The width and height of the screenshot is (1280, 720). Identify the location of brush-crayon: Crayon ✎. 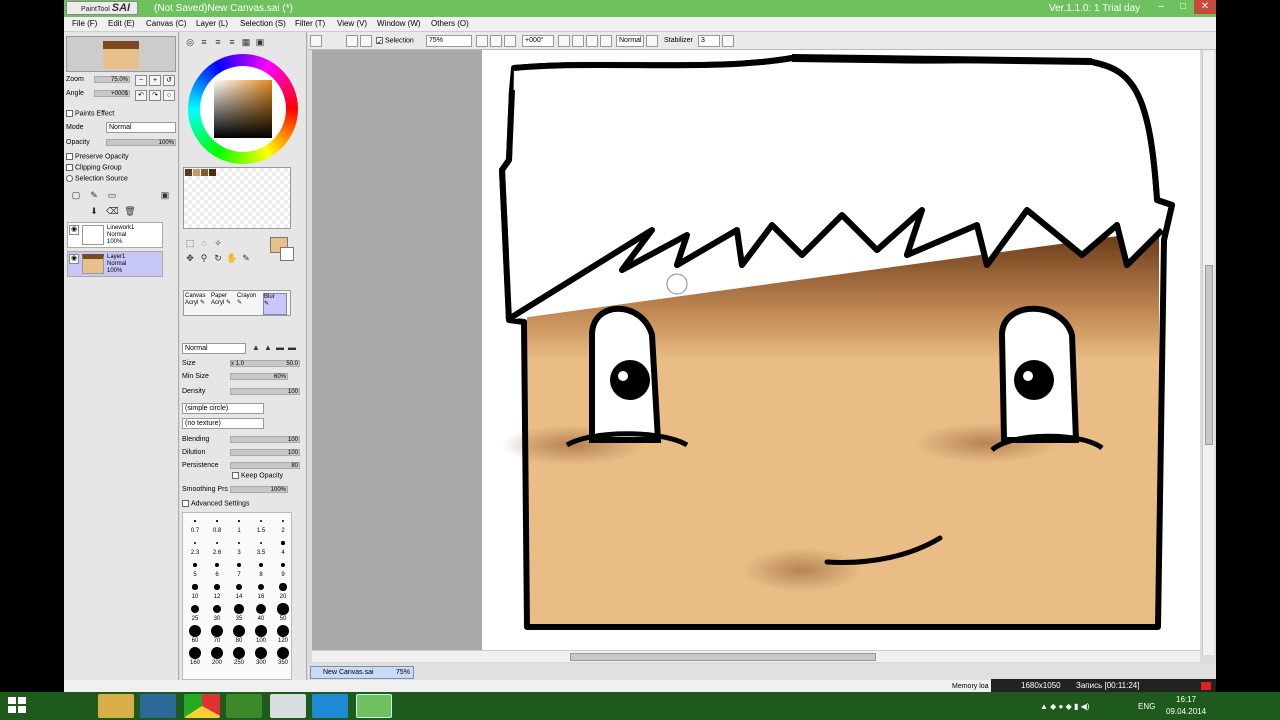
(249, 304).